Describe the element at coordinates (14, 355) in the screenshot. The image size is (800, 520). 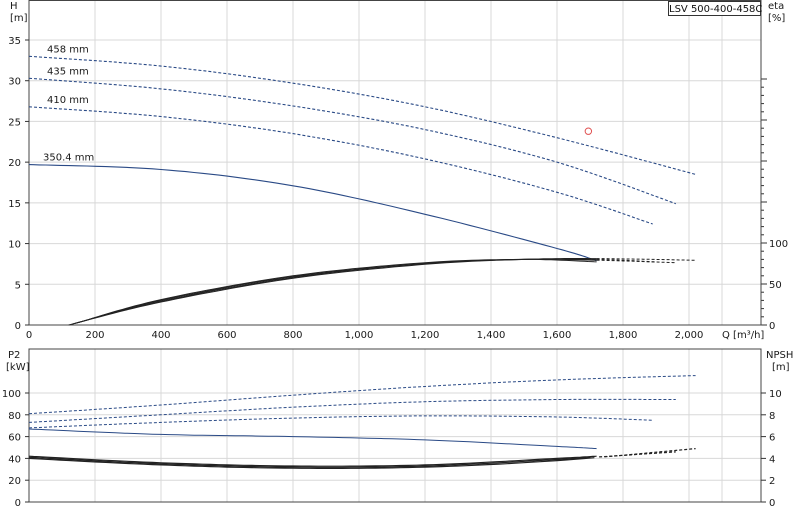
I see `bottom-left-axis-label-1: P2` at that location.